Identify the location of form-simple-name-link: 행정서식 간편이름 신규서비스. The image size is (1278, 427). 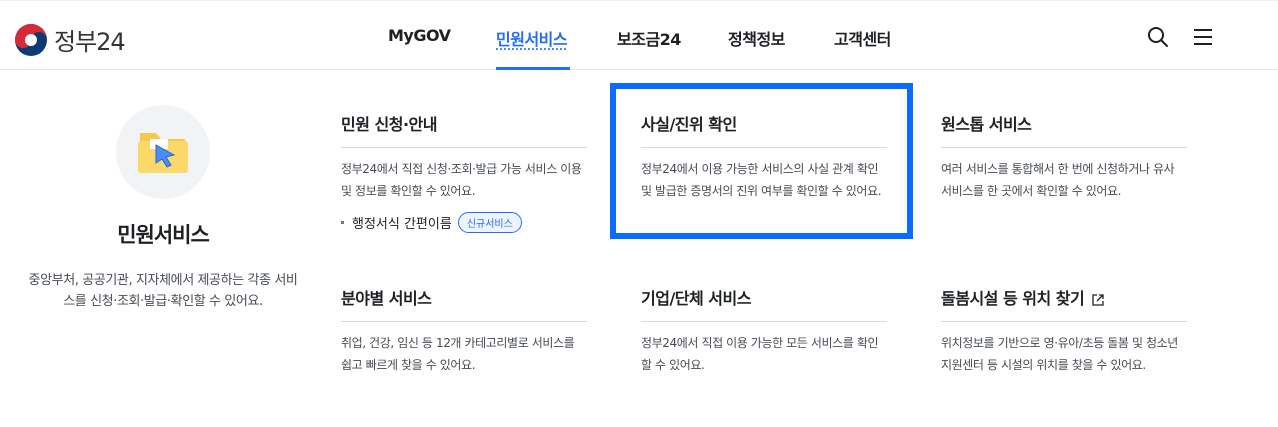
(464, 222).